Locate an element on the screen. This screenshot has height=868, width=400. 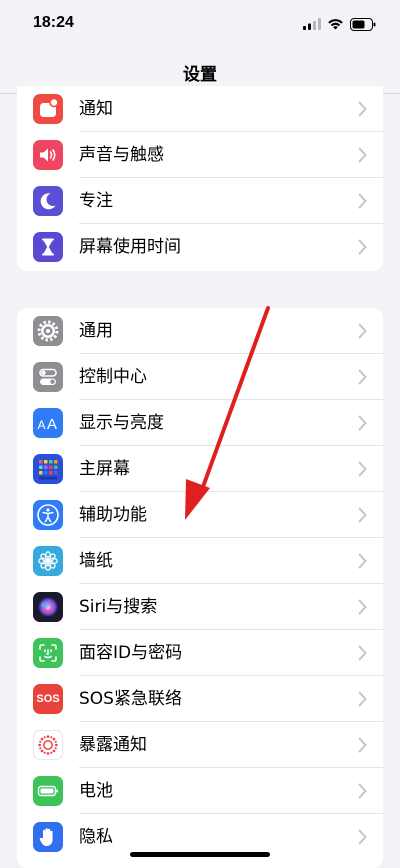
hand-icon is located at coordinates (48, 837).